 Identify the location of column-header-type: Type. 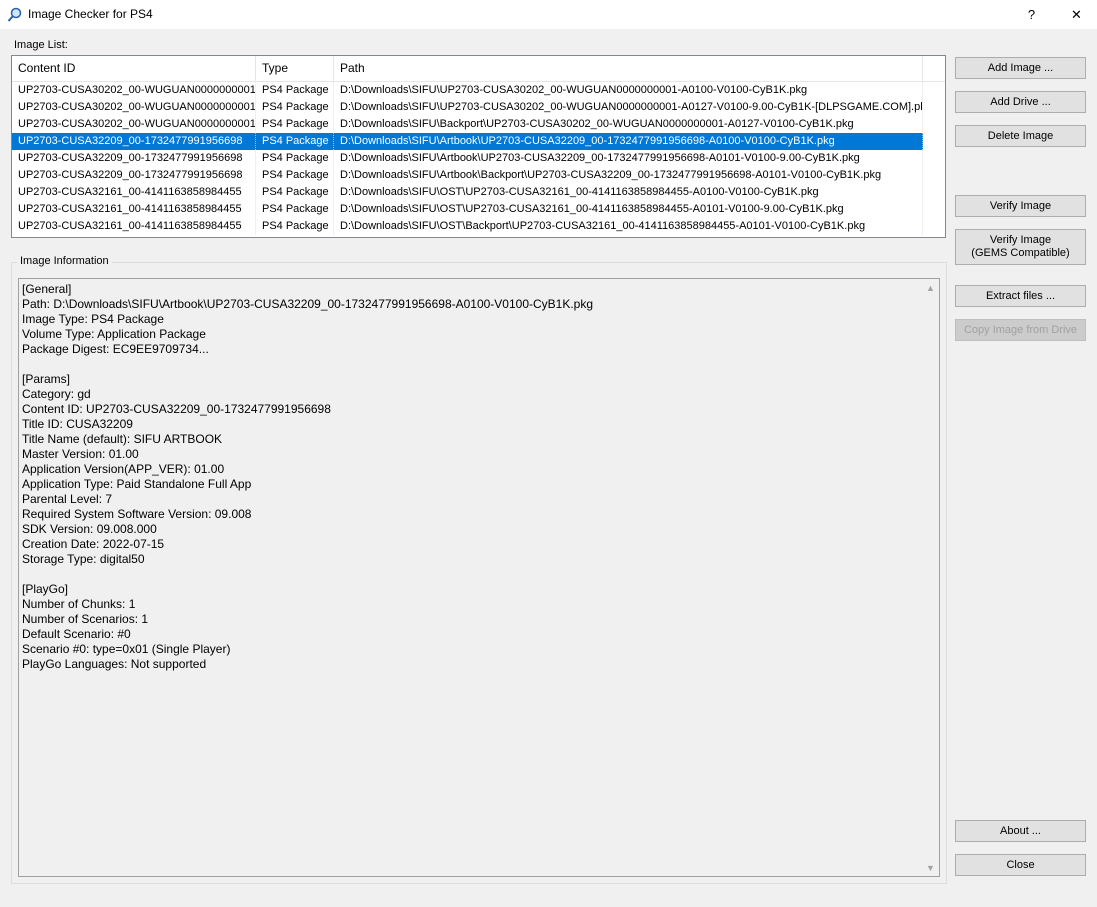
(295, 68).